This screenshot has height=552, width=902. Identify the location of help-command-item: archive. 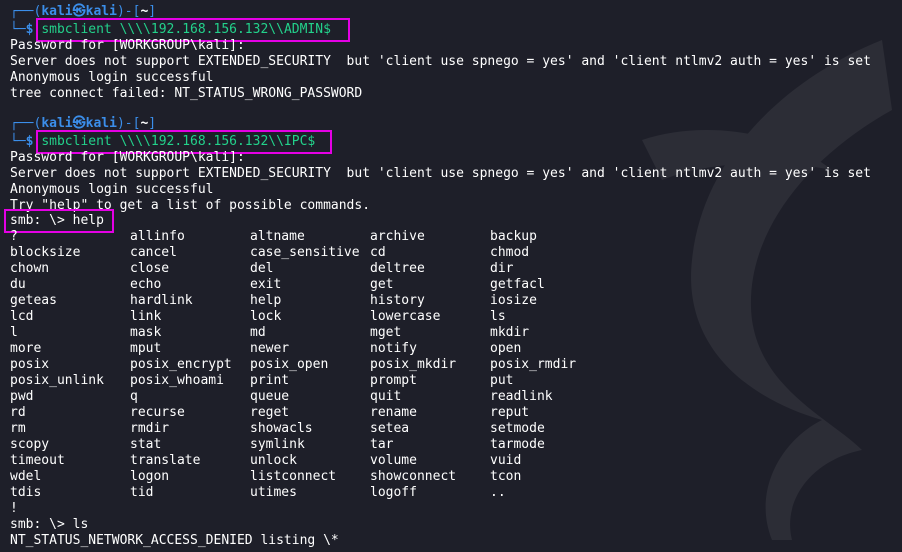
(397, 236).